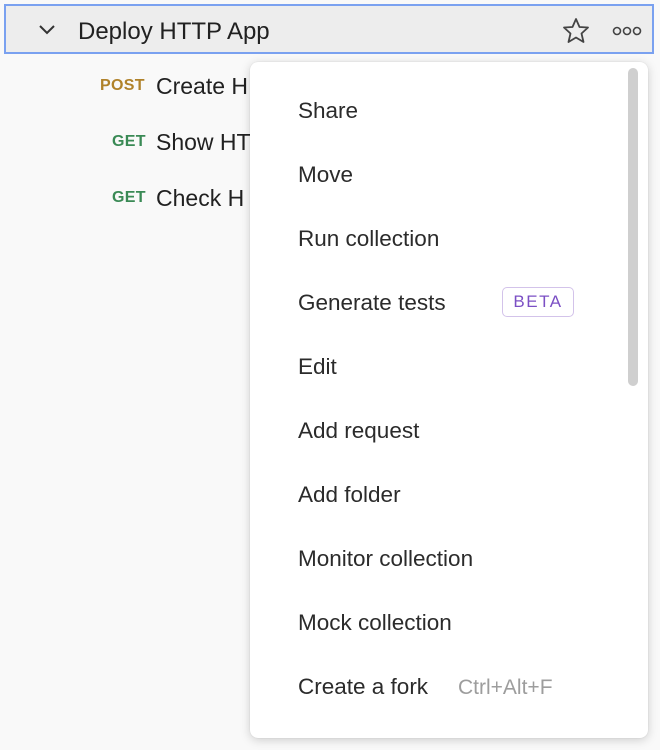 The image size is (660, 750). What do you see at coordinates (627, 31) in the screenshot?
I see `more-options-icon` at bounding box center [627, 31].